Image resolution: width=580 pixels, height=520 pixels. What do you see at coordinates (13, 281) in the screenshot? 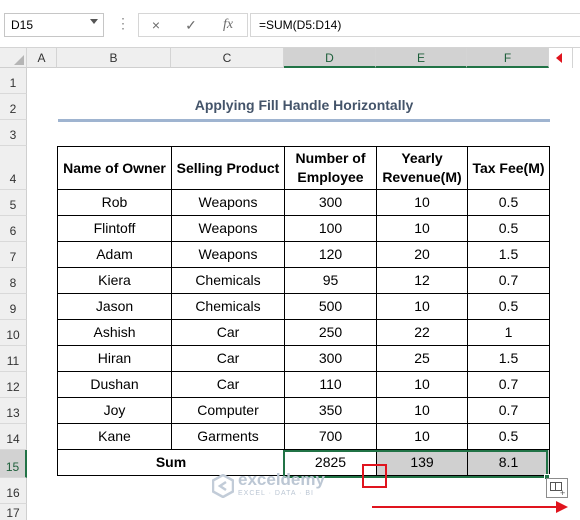
I see `row-header-8: 8` at bounding box center [13, 281].